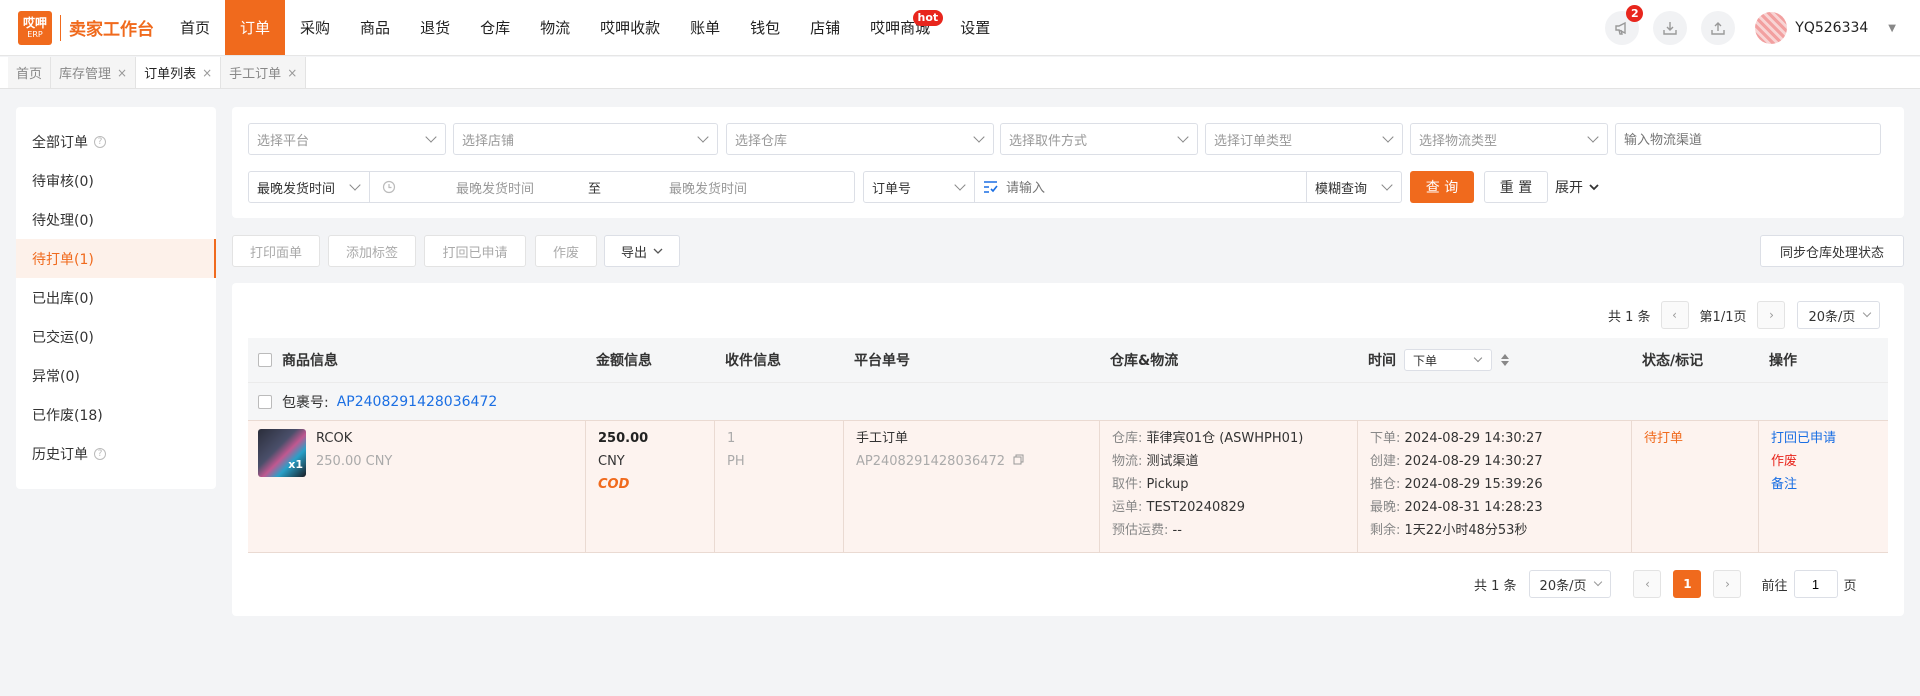 This screenshot has width=1920, height=696. Describe the element at coordinates (116, 414) in the screenshot. I see `sidebar-item-voided: 已作废(18)` at that location.